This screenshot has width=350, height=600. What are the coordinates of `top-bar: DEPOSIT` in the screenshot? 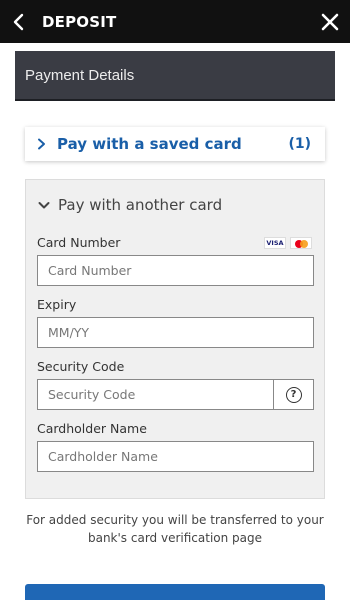 It's located at (175, 21).